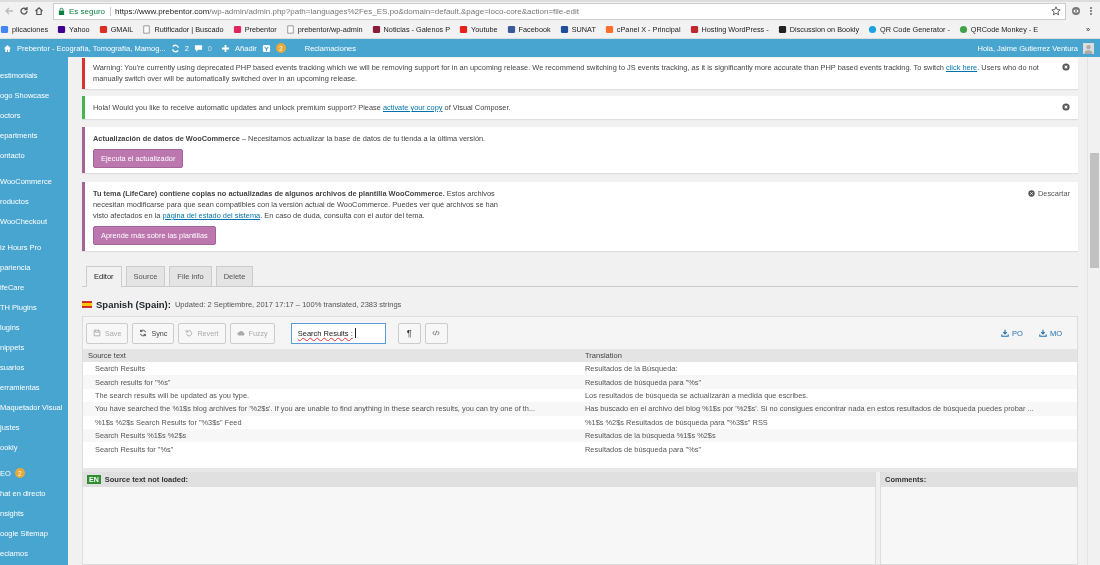  I want to click on invisibles-button: ¶, so click(409, 333).